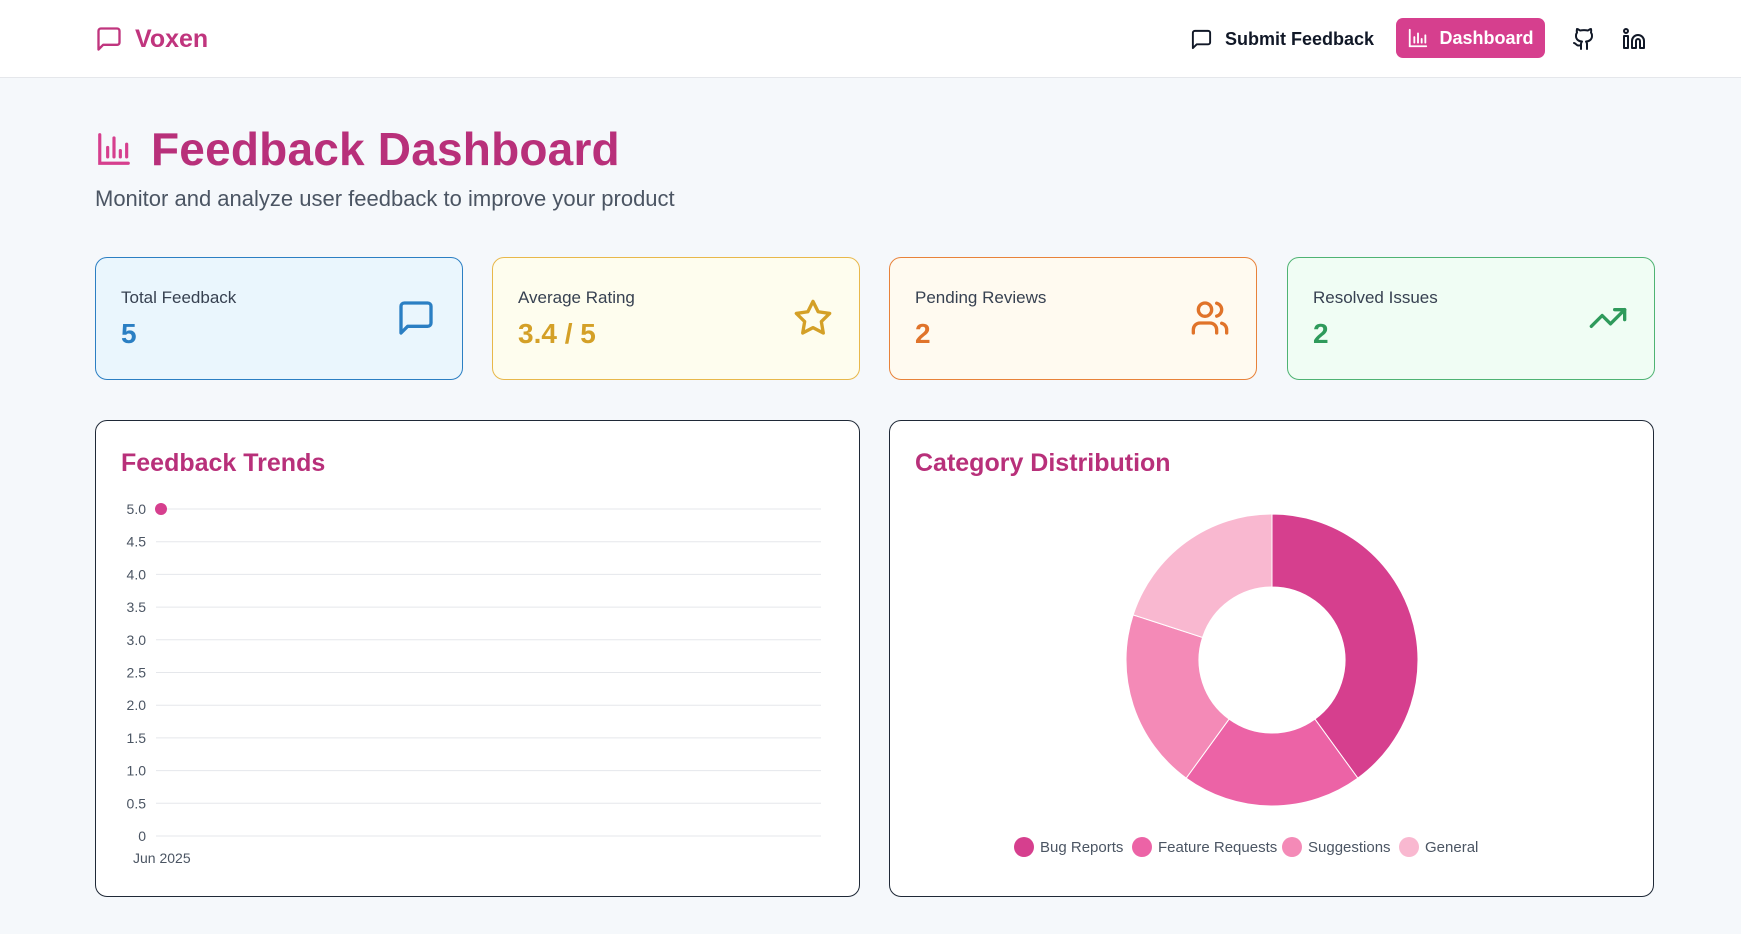  I want to click on y-tick-label: 4.5, so click(137, 542).